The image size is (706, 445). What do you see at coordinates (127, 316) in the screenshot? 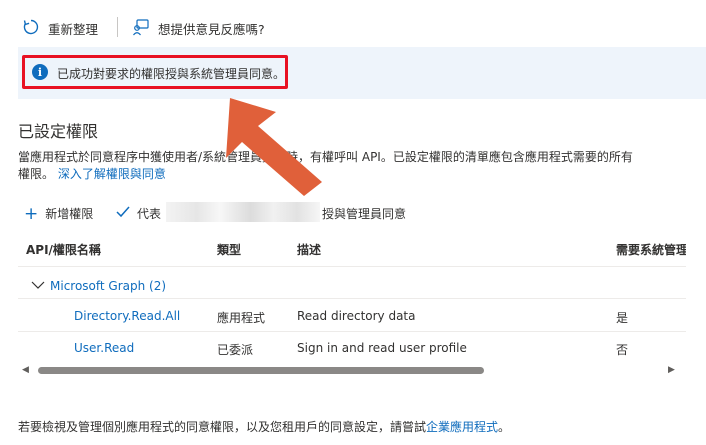
I see `permission-link-directory-read-all: Directory.Read.All` at bounding box center [127, 316].